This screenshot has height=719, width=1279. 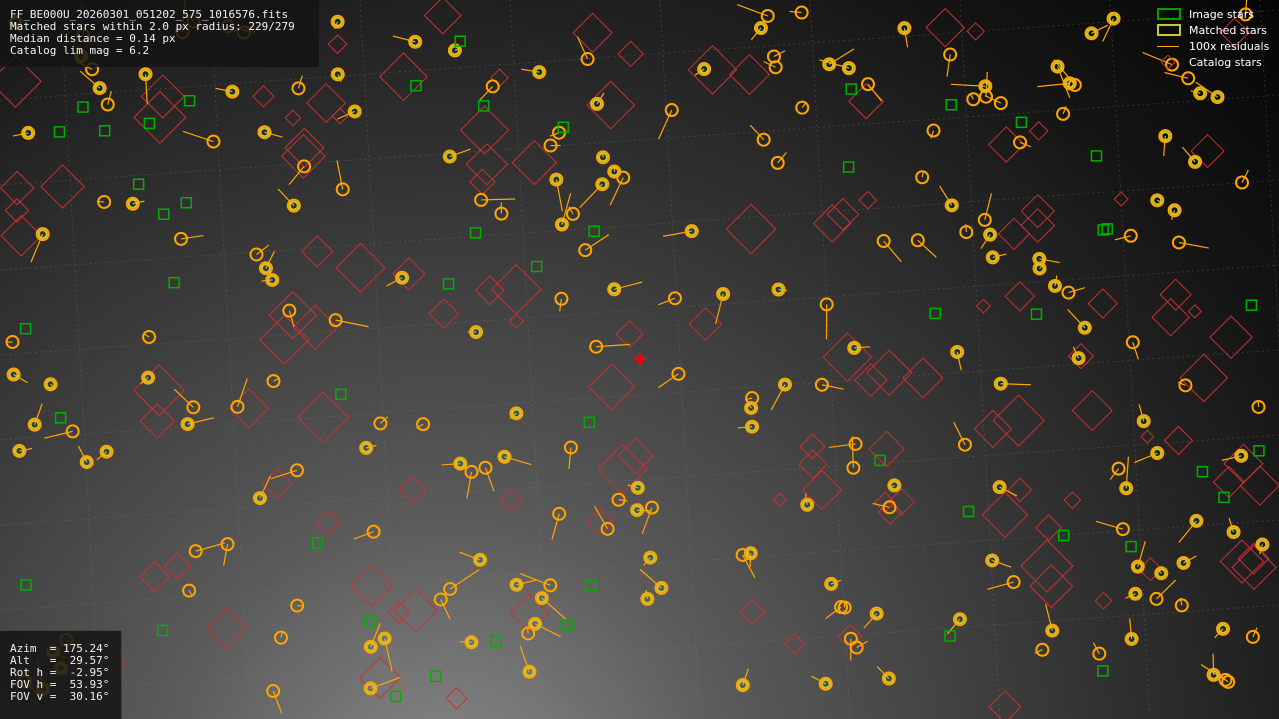 I want to click on legend-label: Matched stars, so click(x=1228, y=30).